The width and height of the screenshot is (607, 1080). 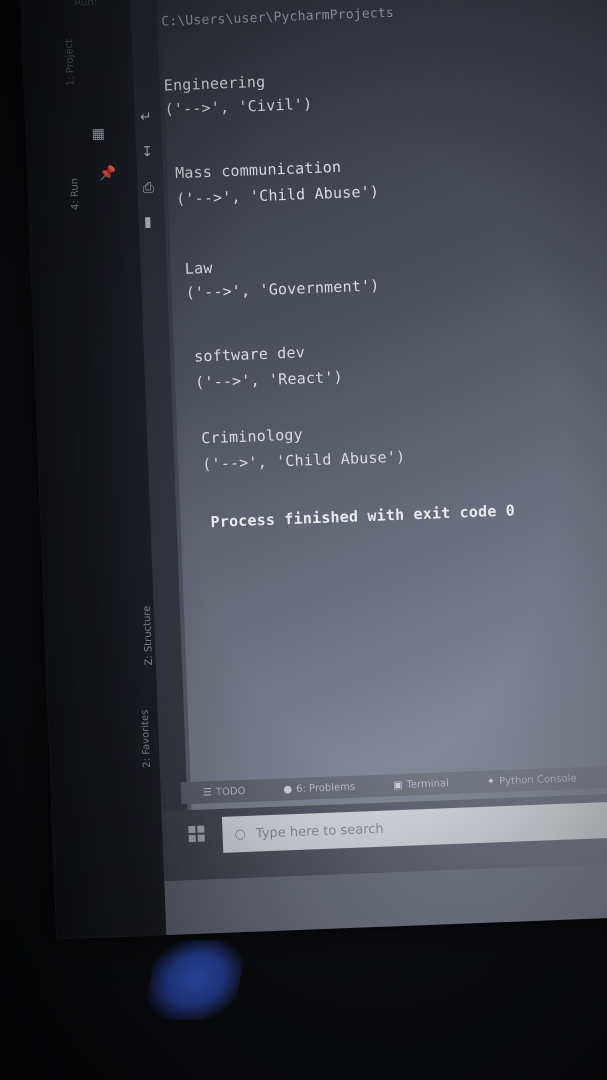 I want to click on run-panel-label: Run:, so click(x=86, y=4).